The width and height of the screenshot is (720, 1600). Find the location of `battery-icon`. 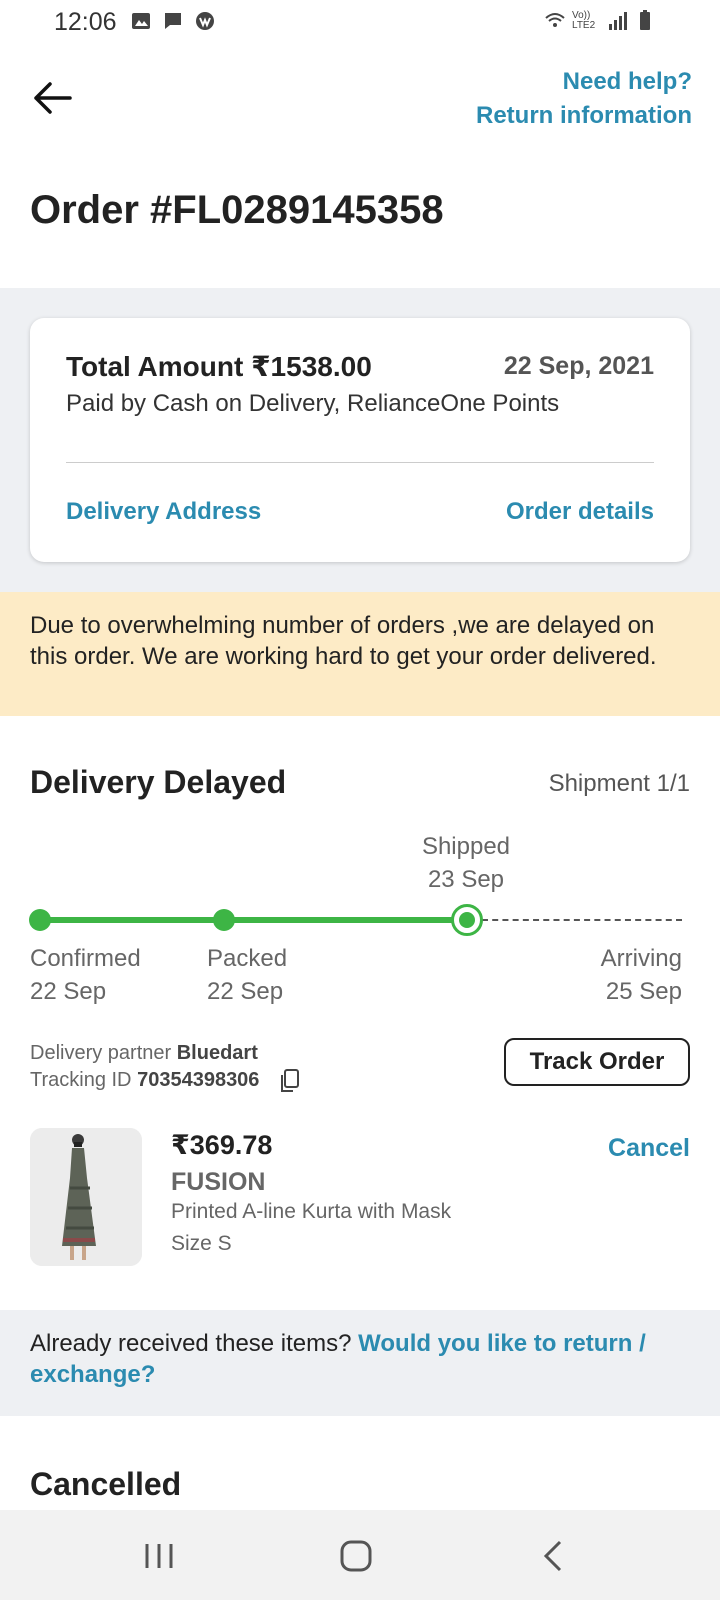

battery-icon is located at coordinates (645, 20).